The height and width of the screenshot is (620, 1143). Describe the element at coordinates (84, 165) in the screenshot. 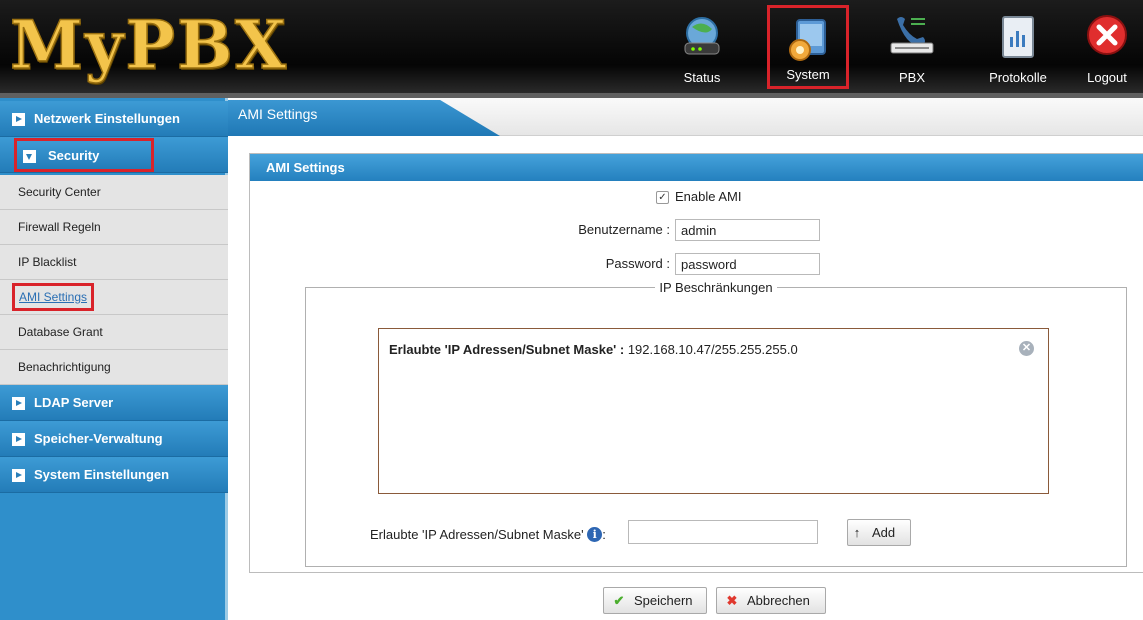

I see `sidebar-item-security-settings: Security Settings` at that location.